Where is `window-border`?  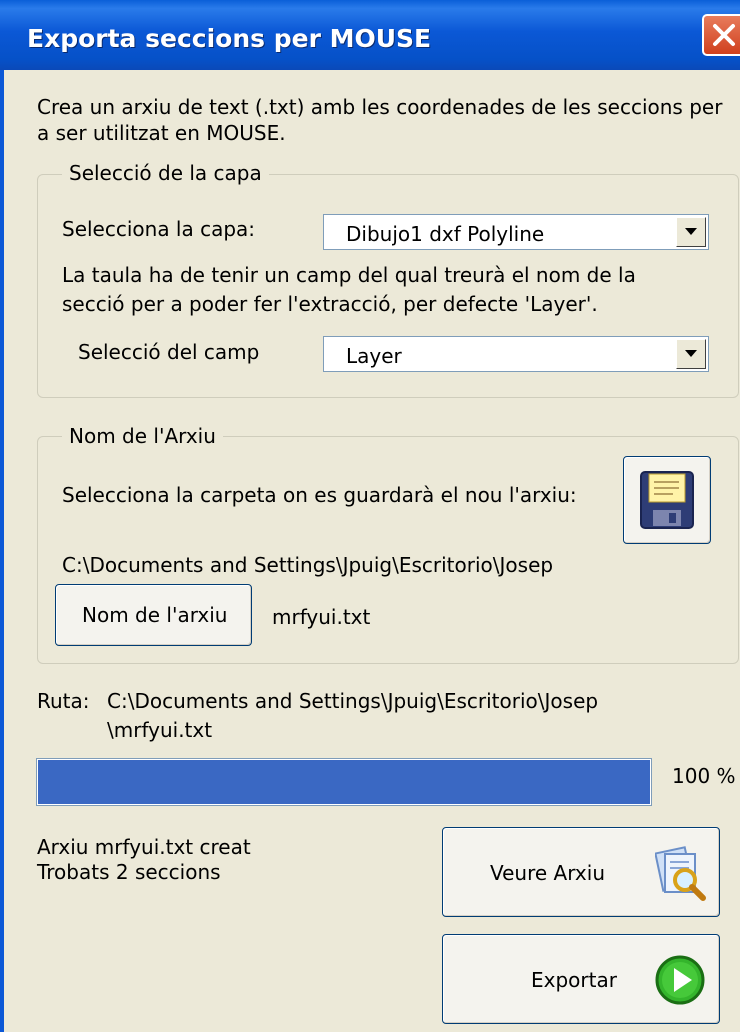
window-border is located at coordinates (2, 551).